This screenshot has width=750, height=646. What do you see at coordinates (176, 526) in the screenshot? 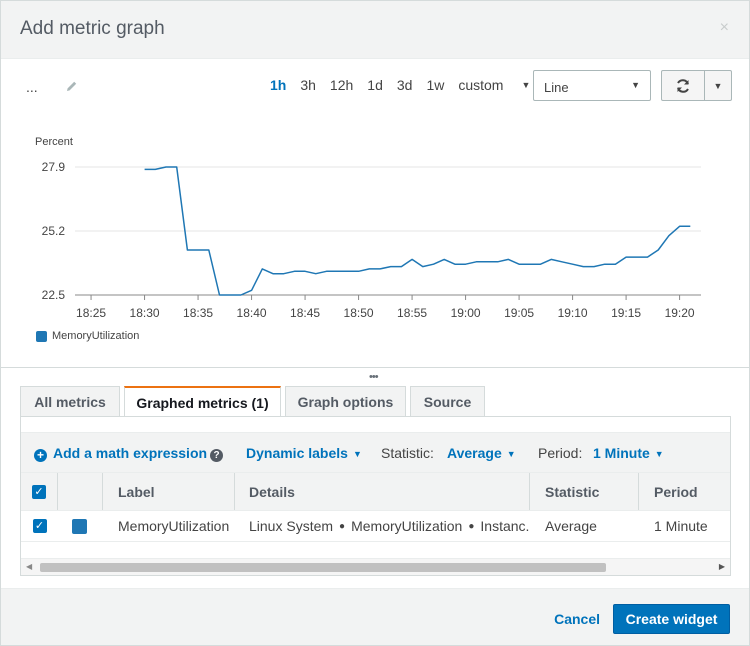
I see `row-label: MemoryUtilization` at bounding box center [176, 526].